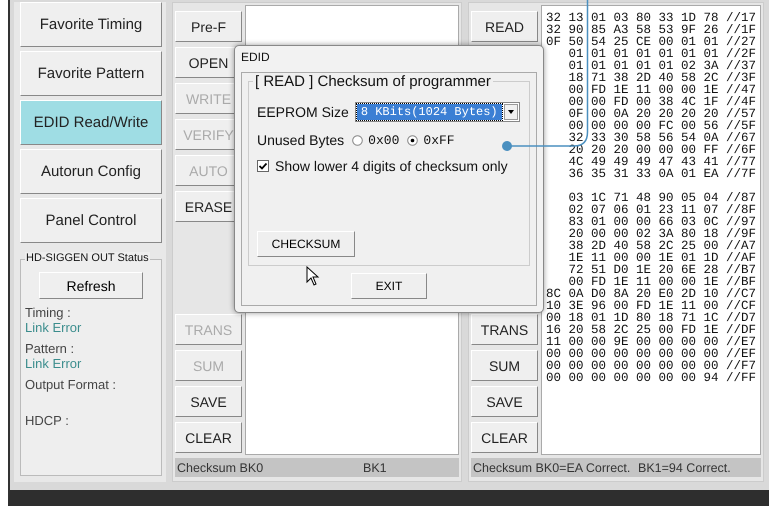  What do you see at coordinates (437, 112) in the screenshot?
I see `eeprom-size-dropdown: 8 KBits(1024 Bytes)` at bounding box center [437, 112].